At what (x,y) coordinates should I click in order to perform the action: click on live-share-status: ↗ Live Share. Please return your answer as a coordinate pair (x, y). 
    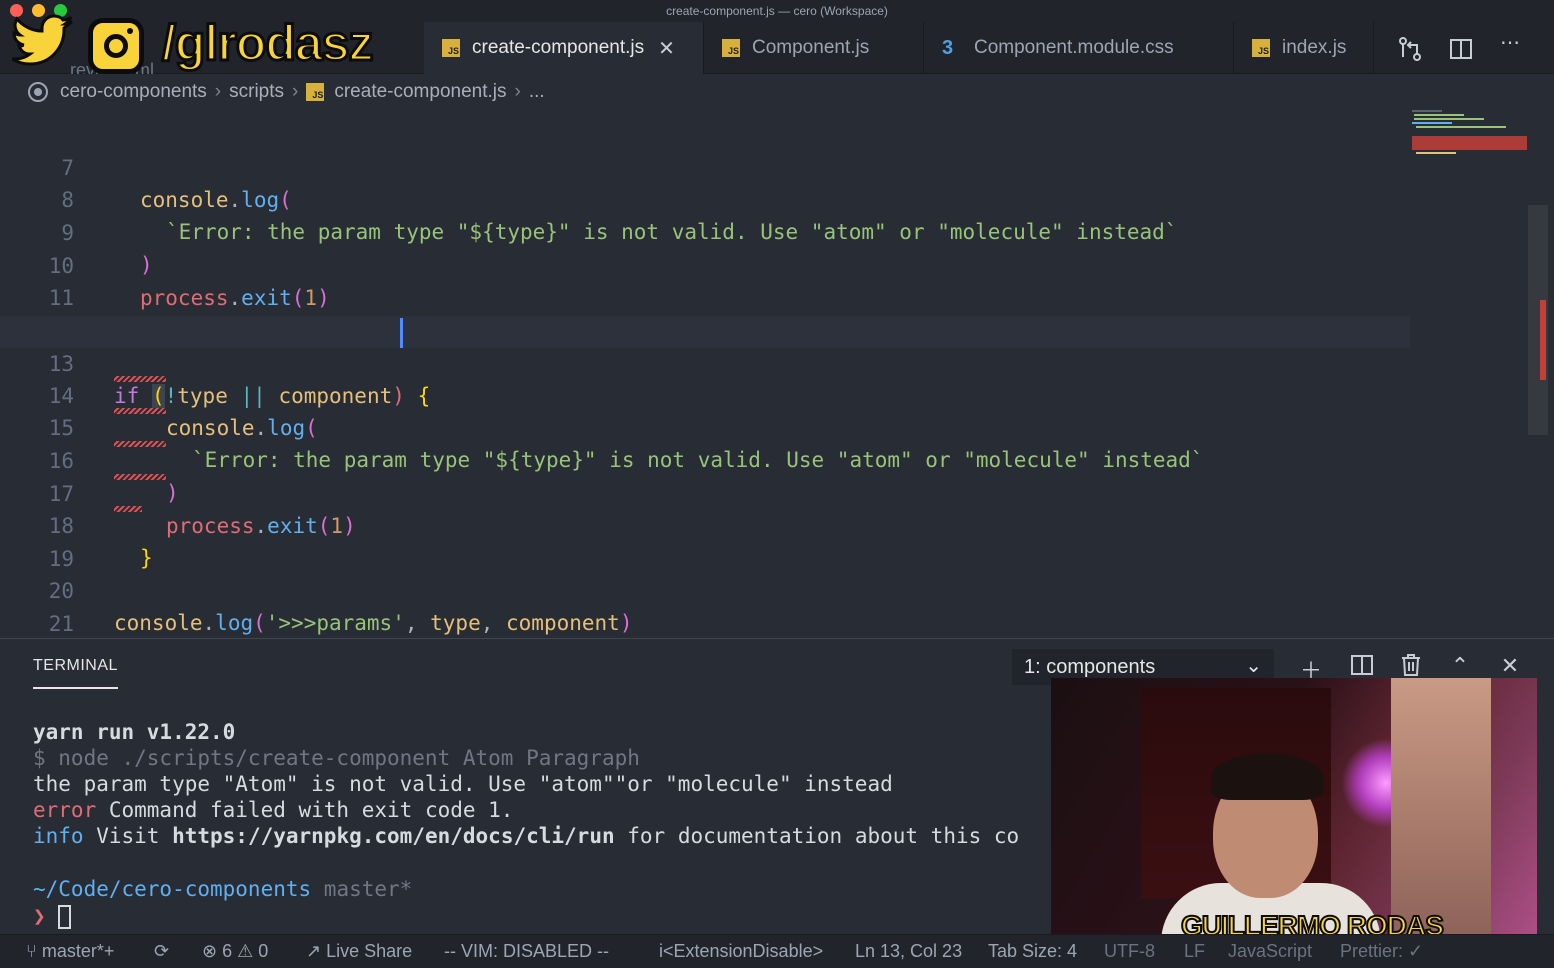
    Looking at the image, I should click on (359, 951).